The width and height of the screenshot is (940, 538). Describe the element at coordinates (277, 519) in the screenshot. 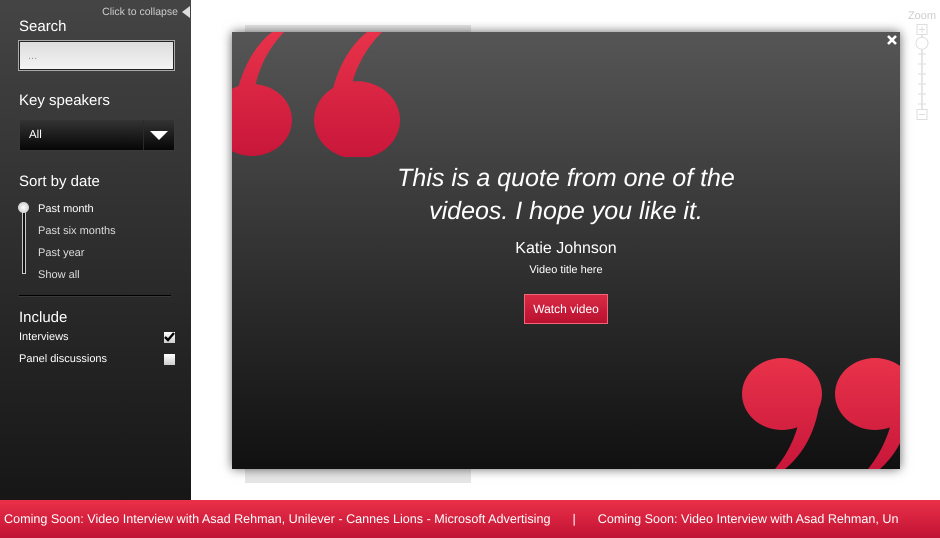

I see `ticker-text: Coming Soon: Video Interview with Asad Rehman, Unilever - Cannes Lions - Microsoft Advertising` at that location.